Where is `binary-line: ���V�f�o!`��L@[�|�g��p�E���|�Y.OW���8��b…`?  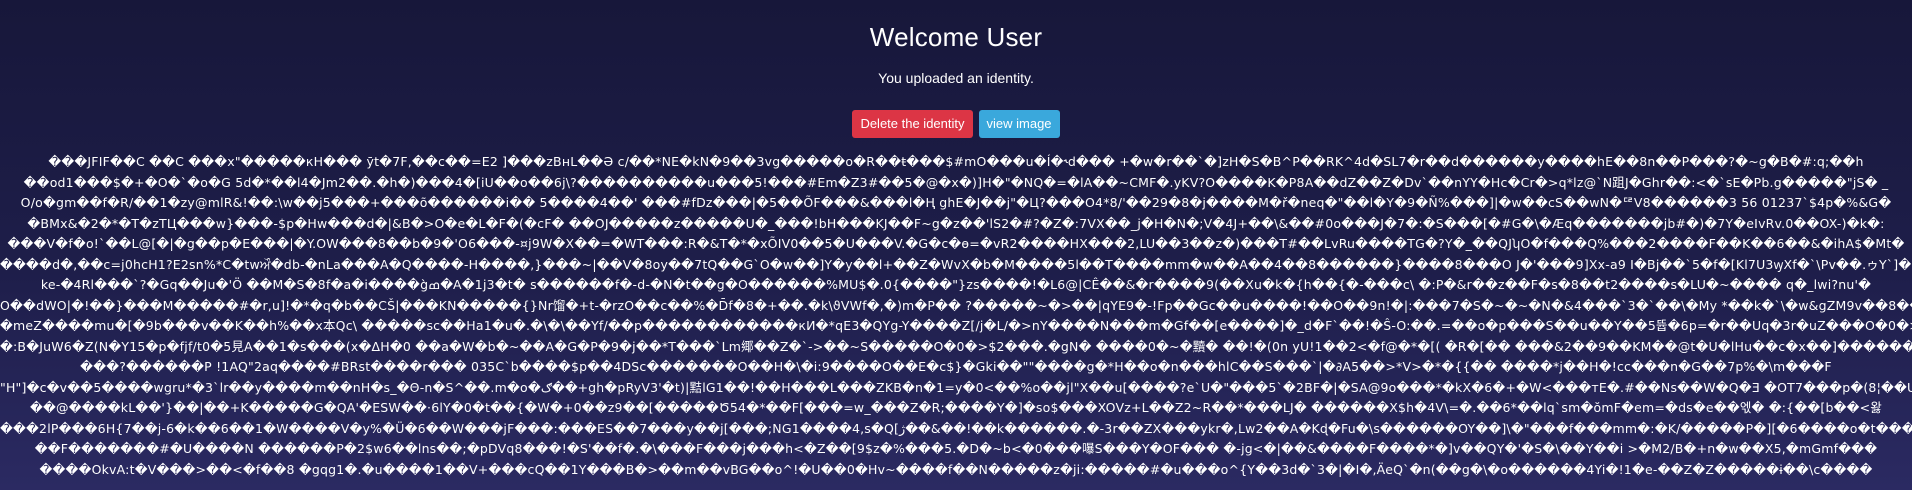
binary-line: ���V�f�o!`��L@[�|�g��p�E���|�Y.OW���8��b… is located at coordinates (956, 243).